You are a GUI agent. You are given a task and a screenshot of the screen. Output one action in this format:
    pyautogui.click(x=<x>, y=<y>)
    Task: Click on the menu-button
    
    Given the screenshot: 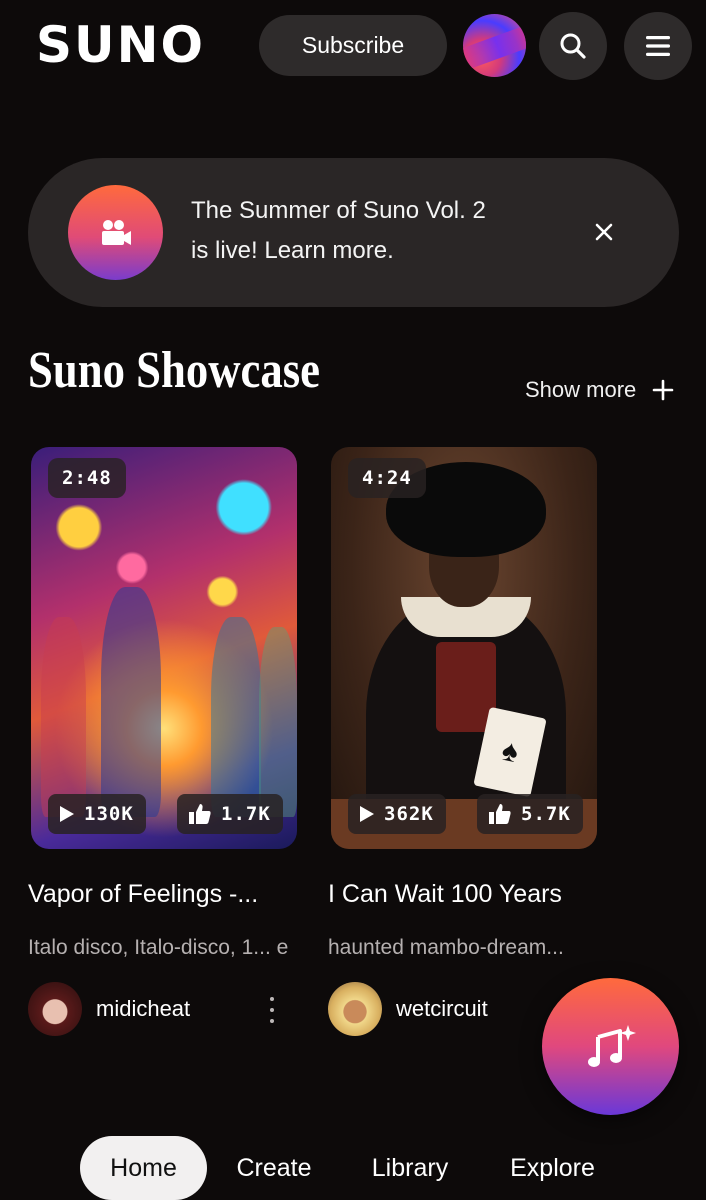 What is the action you would take?
    pyautogui.click(x=658, y=46)
    